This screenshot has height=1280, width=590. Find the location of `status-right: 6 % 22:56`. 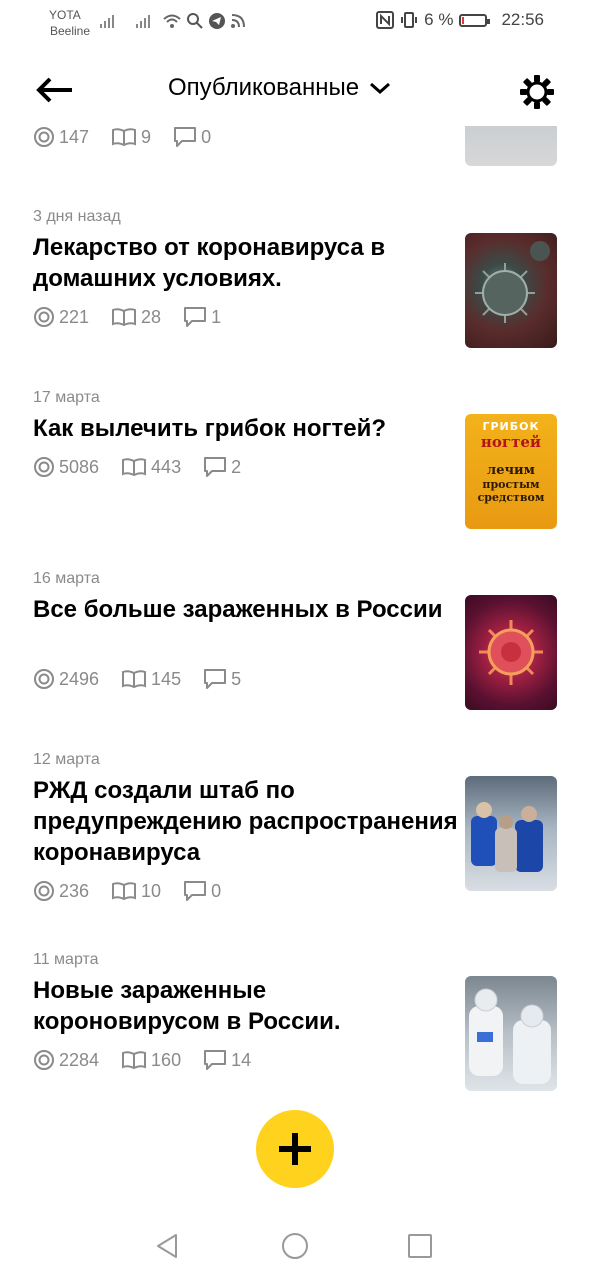

status-right: 6 % 22:56 is located at coordinates (460, 20).